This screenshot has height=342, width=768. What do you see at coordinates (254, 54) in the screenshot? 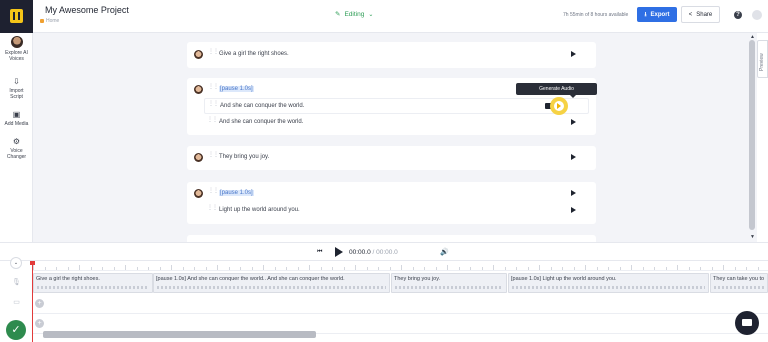
I see `line-text: Give a girl the right shoes.` at bounding box center [254, 54].